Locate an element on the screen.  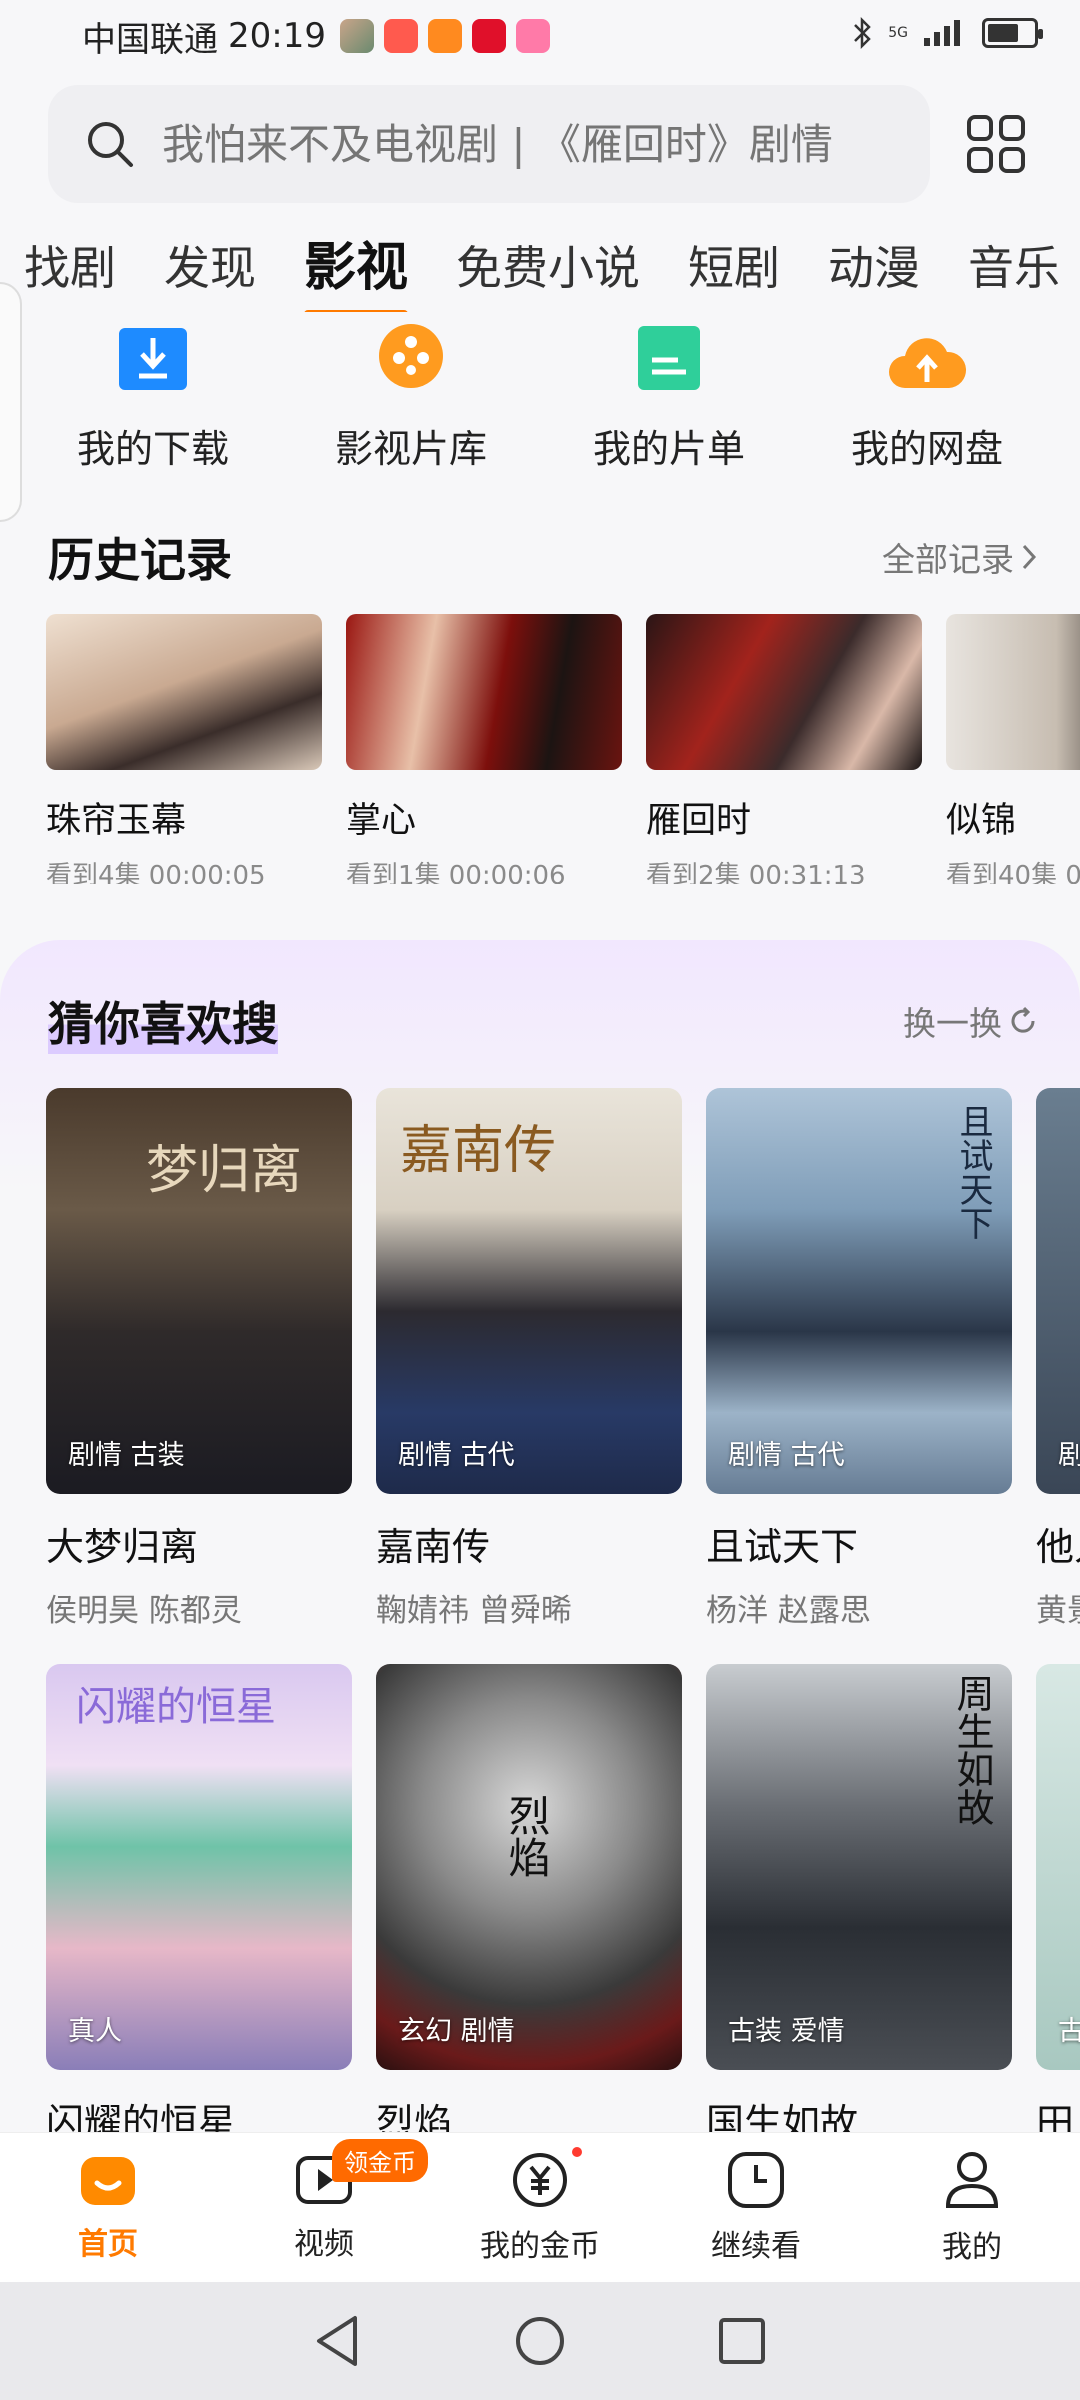
drama-cast: 杨洋 赵露思 is located at coordinates (788, 1611).